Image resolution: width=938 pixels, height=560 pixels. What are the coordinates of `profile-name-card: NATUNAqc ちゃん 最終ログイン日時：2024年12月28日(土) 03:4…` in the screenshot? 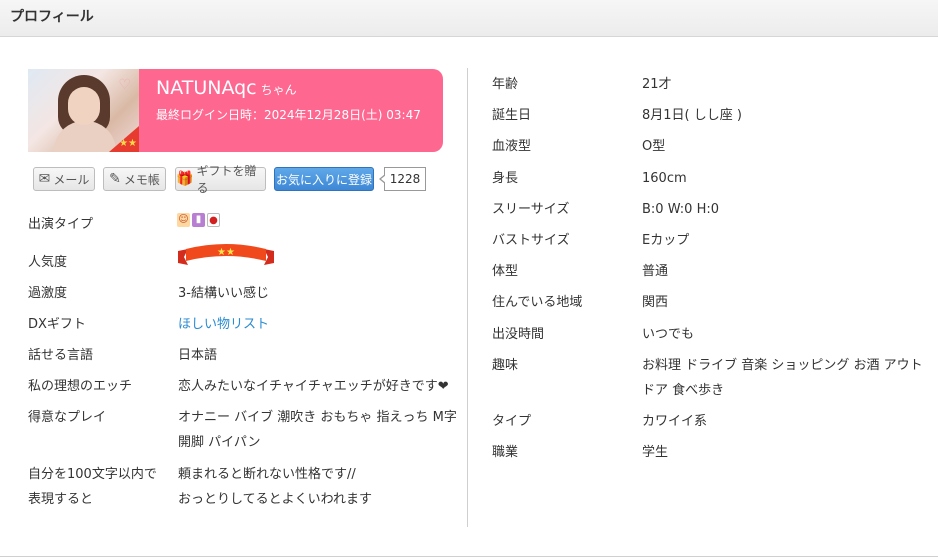 It's located at (291, 110).